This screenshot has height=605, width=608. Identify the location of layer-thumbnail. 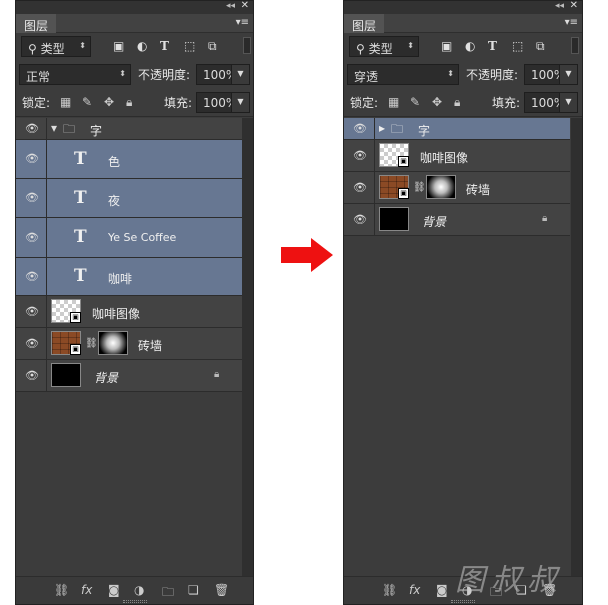
(394, 219).